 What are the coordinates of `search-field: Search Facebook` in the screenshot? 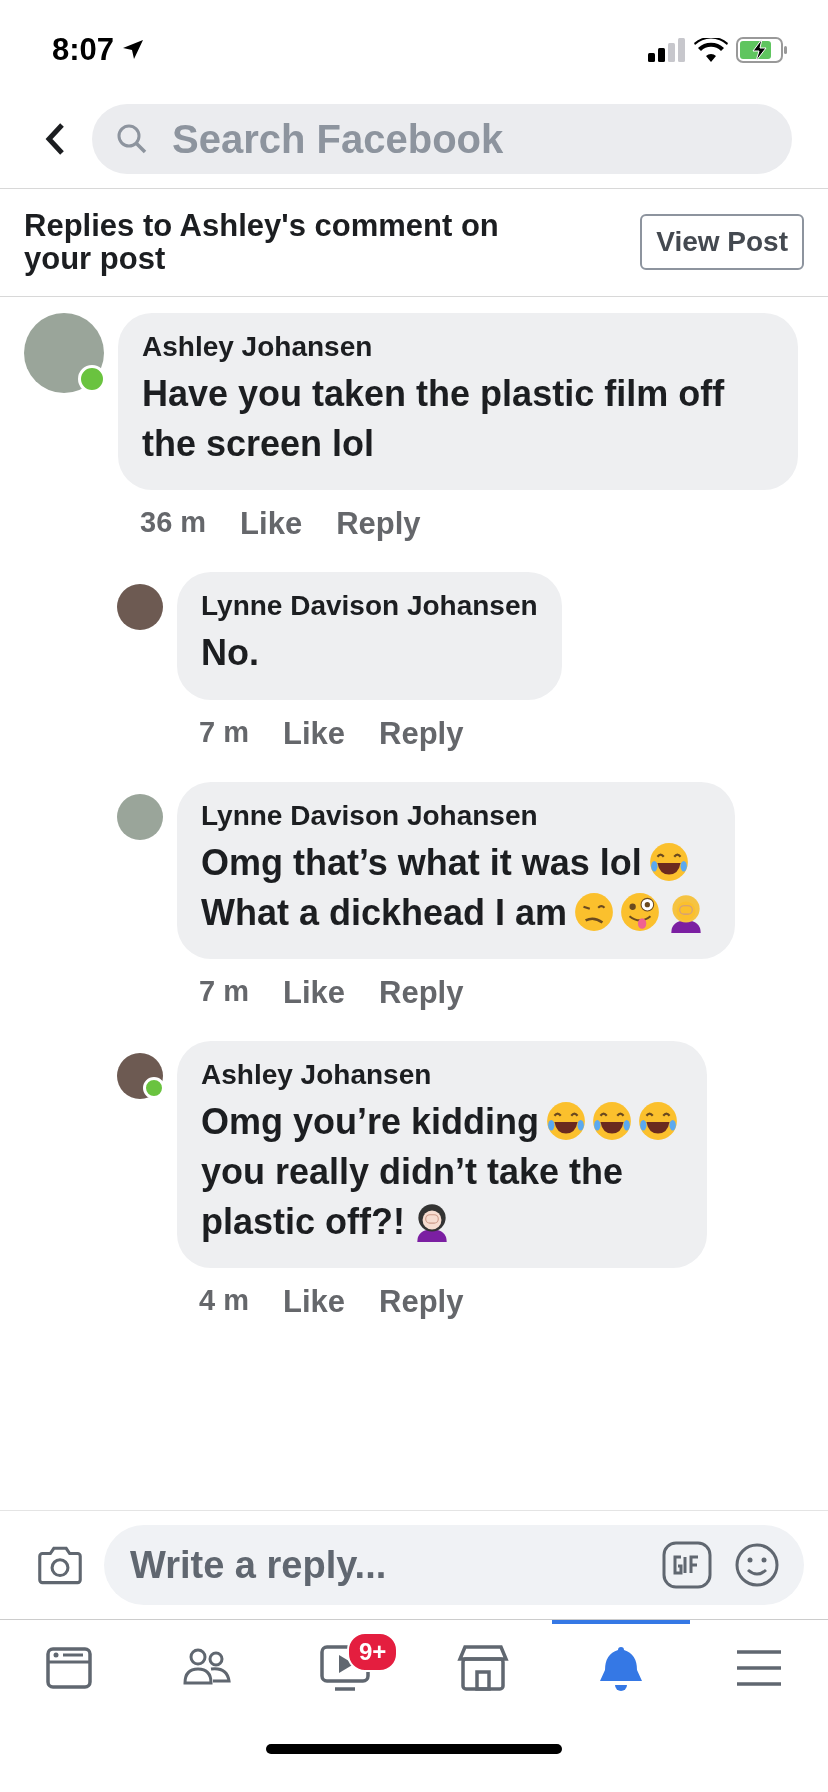 It's located at (442, 139).